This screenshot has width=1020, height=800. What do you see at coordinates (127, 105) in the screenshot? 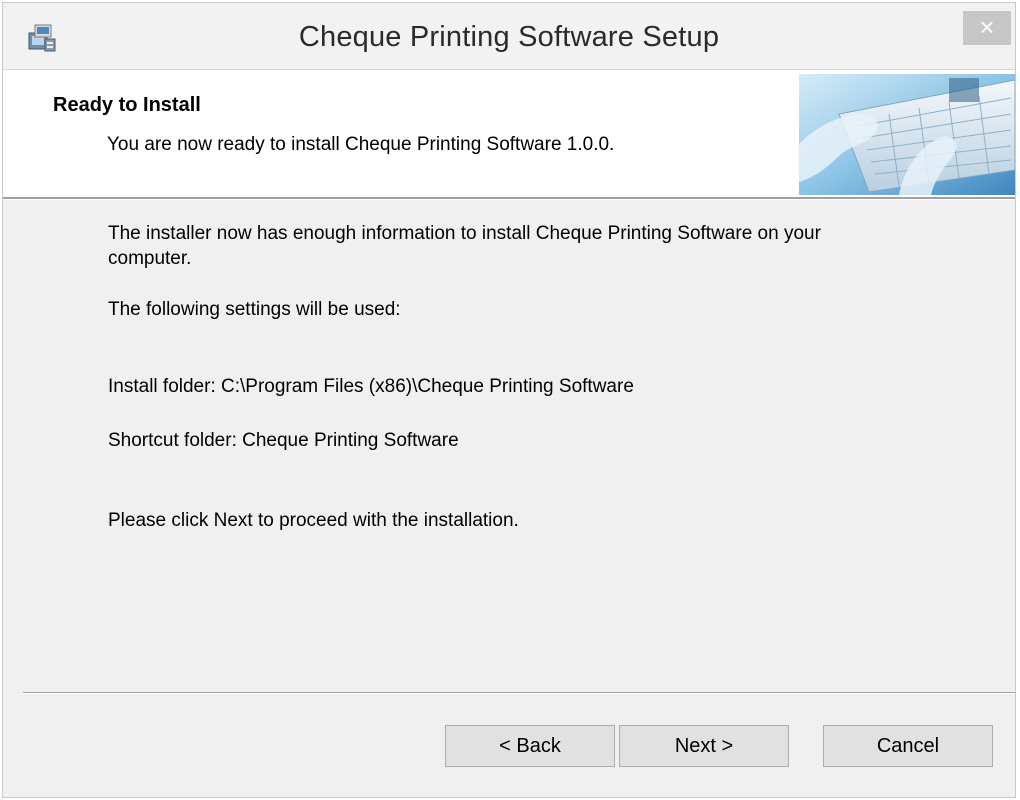
I see `page-title: Ready to Install` at bounding box center [127, 105].